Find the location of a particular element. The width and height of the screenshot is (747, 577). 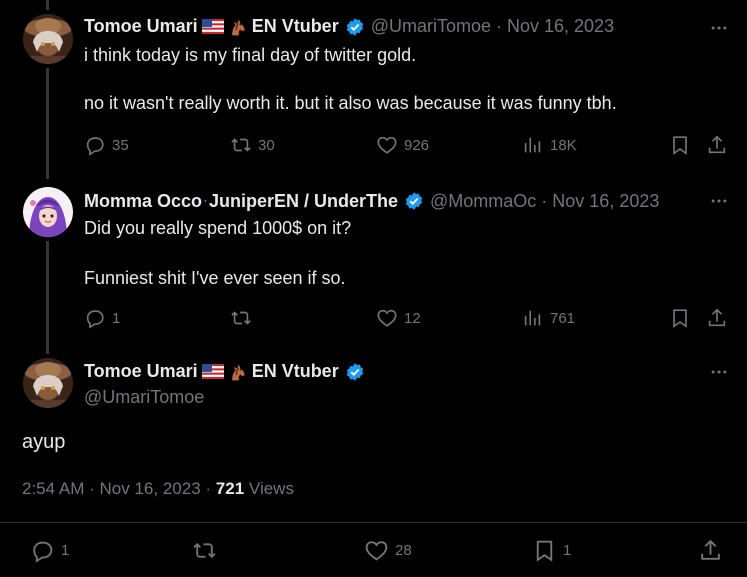

retweet-button: 30 is located at coordinates (252, 145).